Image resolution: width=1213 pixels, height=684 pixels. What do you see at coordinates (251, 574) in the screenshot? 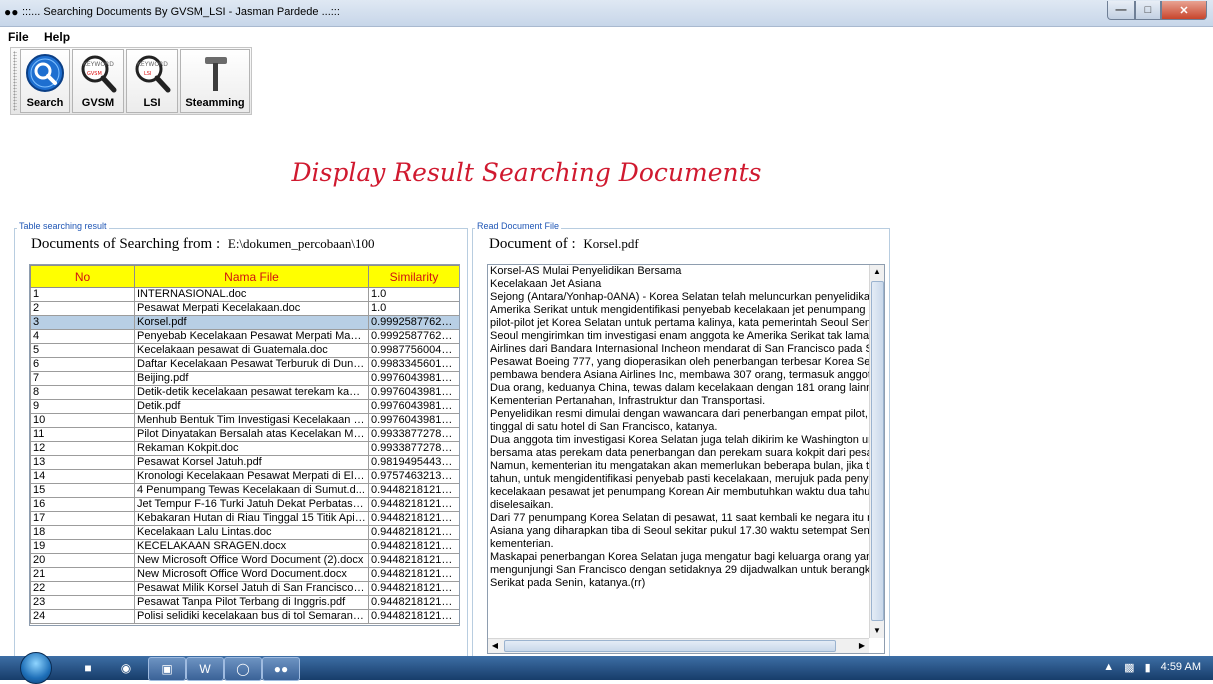
I see `cell-nama-file: New Microsoft Office Word Document.docx` at bounding box center [251, 574].